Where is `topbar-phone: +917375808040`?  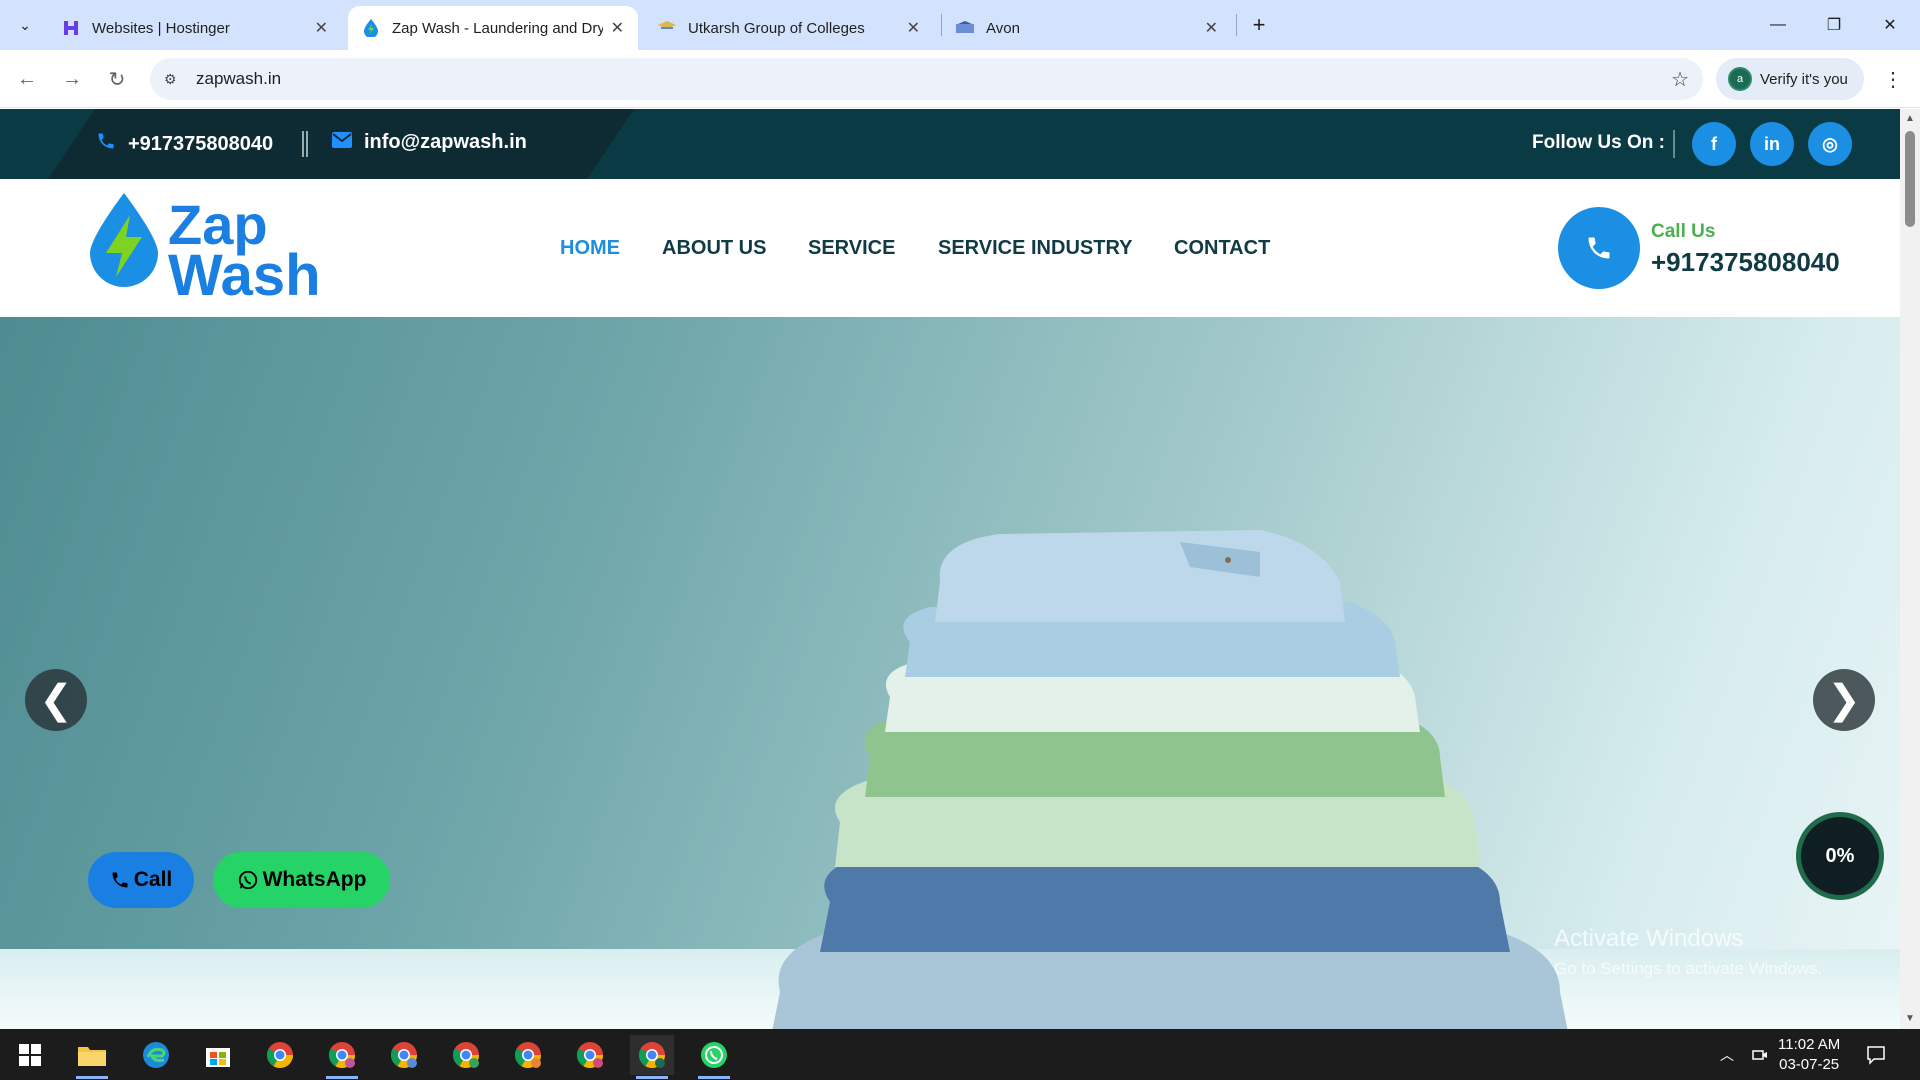 topbar-phone: +917375808040 is located at coordinates (184, 144).